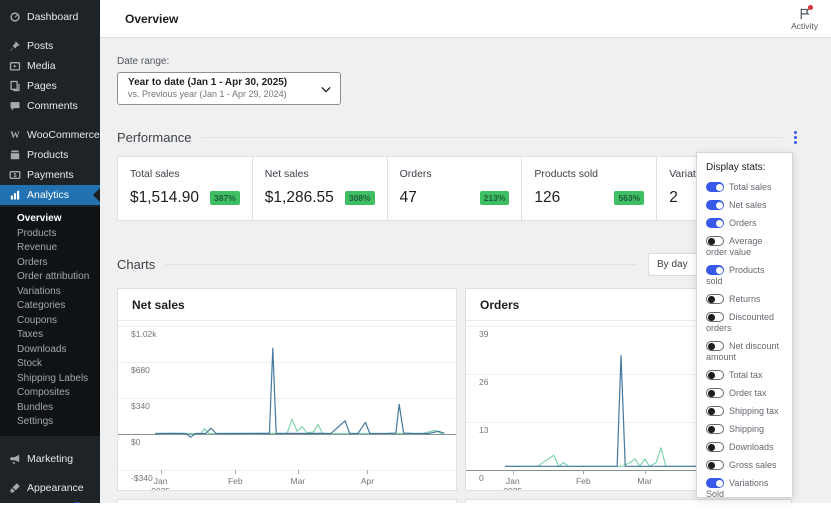  I want to click on sidebar-item-pages: Pages, so click(50, 86).